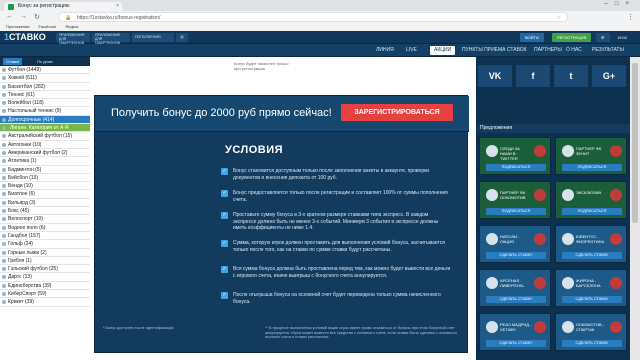 The width and height of the screenshot is (640, 360). Describe the element at coordinates (608, 50) in the screenshot. I see `nav-results: РЕЗУЛЬТАТЫ` at that location.